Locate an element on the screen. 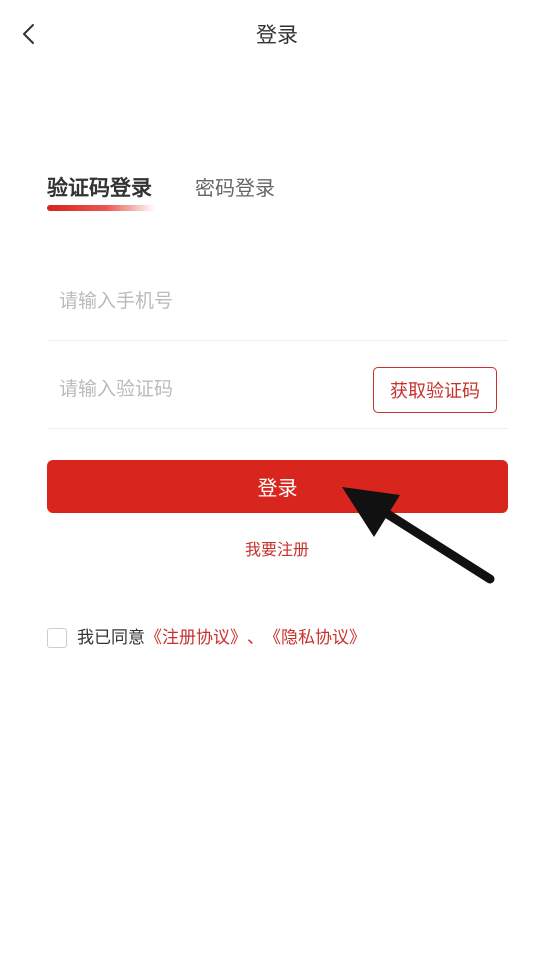 This screenshot has width=554, height=961. get-code-button: 获取验证码 is located at coordinates (435, 390).